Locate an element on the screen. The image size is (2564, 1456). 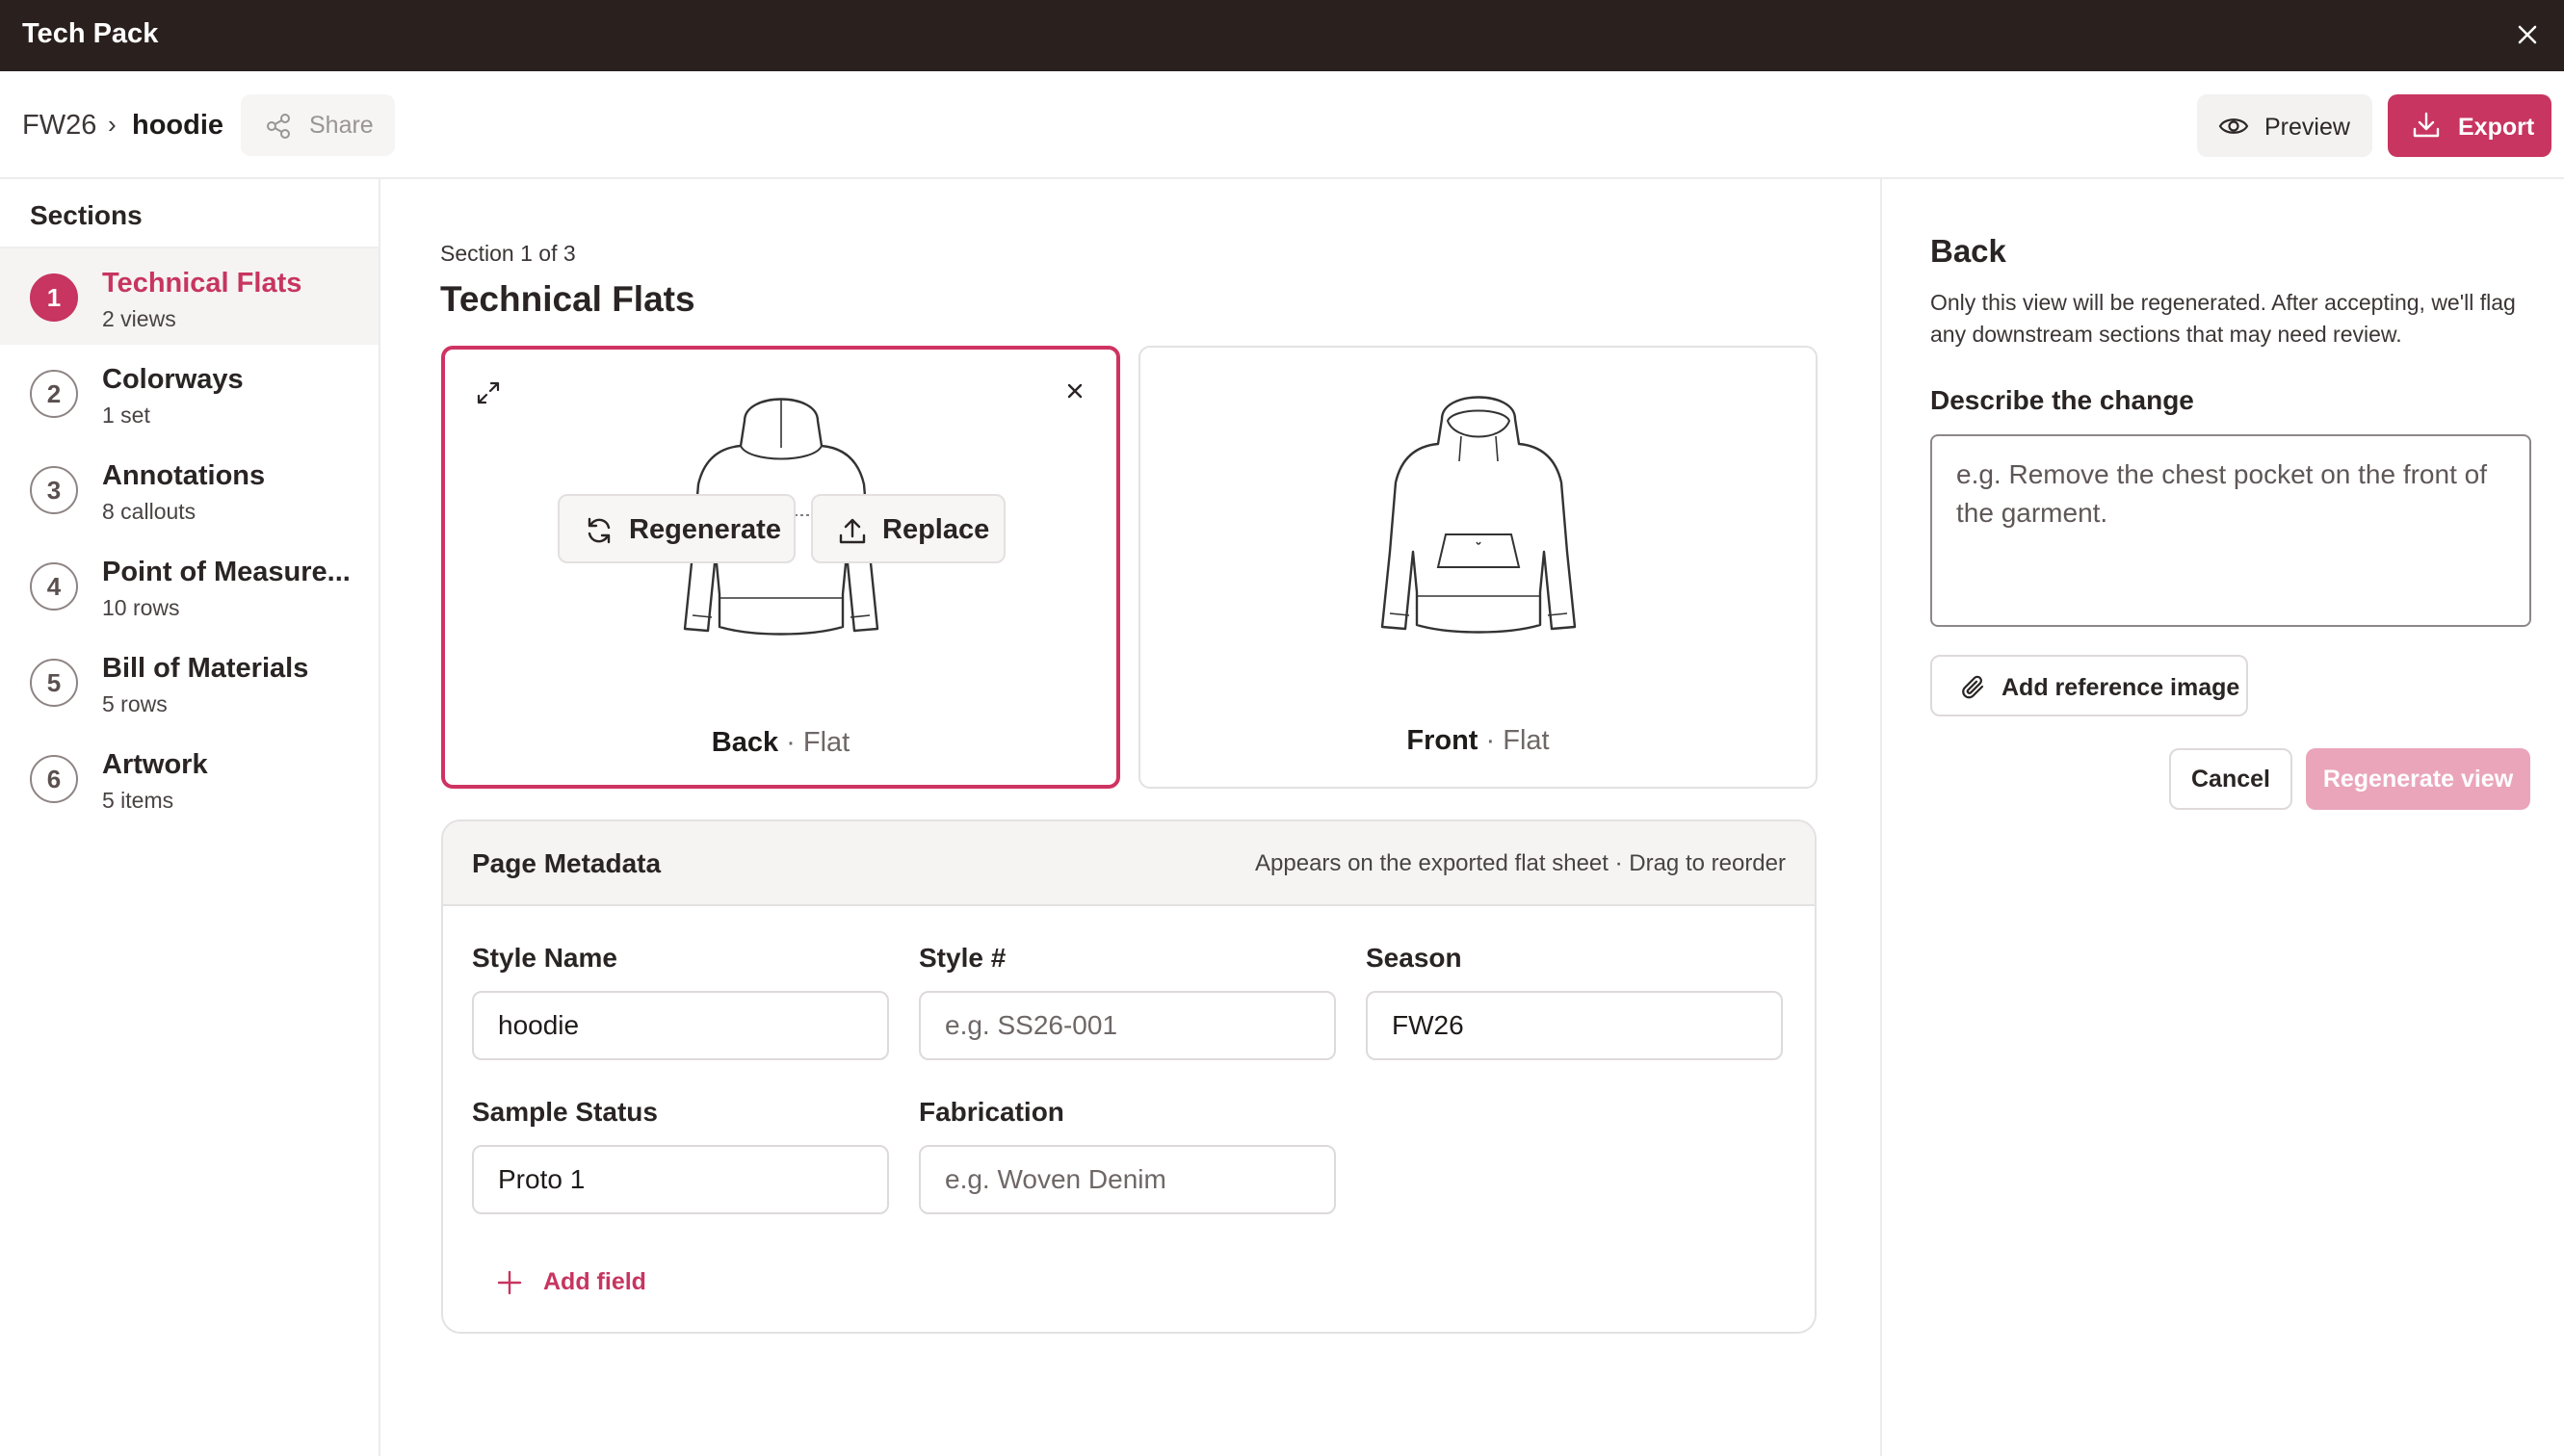
replace-button: Replace is located at coordinates (908, 528).